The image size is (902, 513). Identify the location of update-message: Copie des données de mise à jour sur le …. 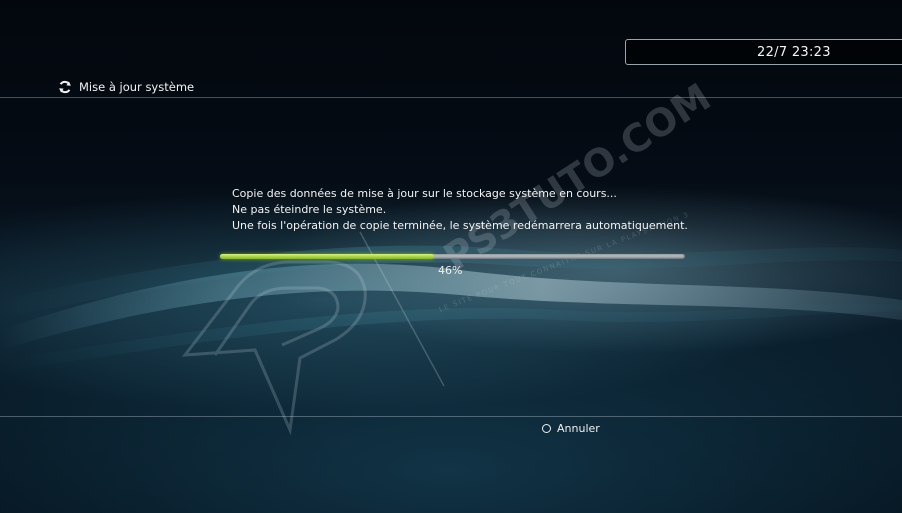
(460, 210).